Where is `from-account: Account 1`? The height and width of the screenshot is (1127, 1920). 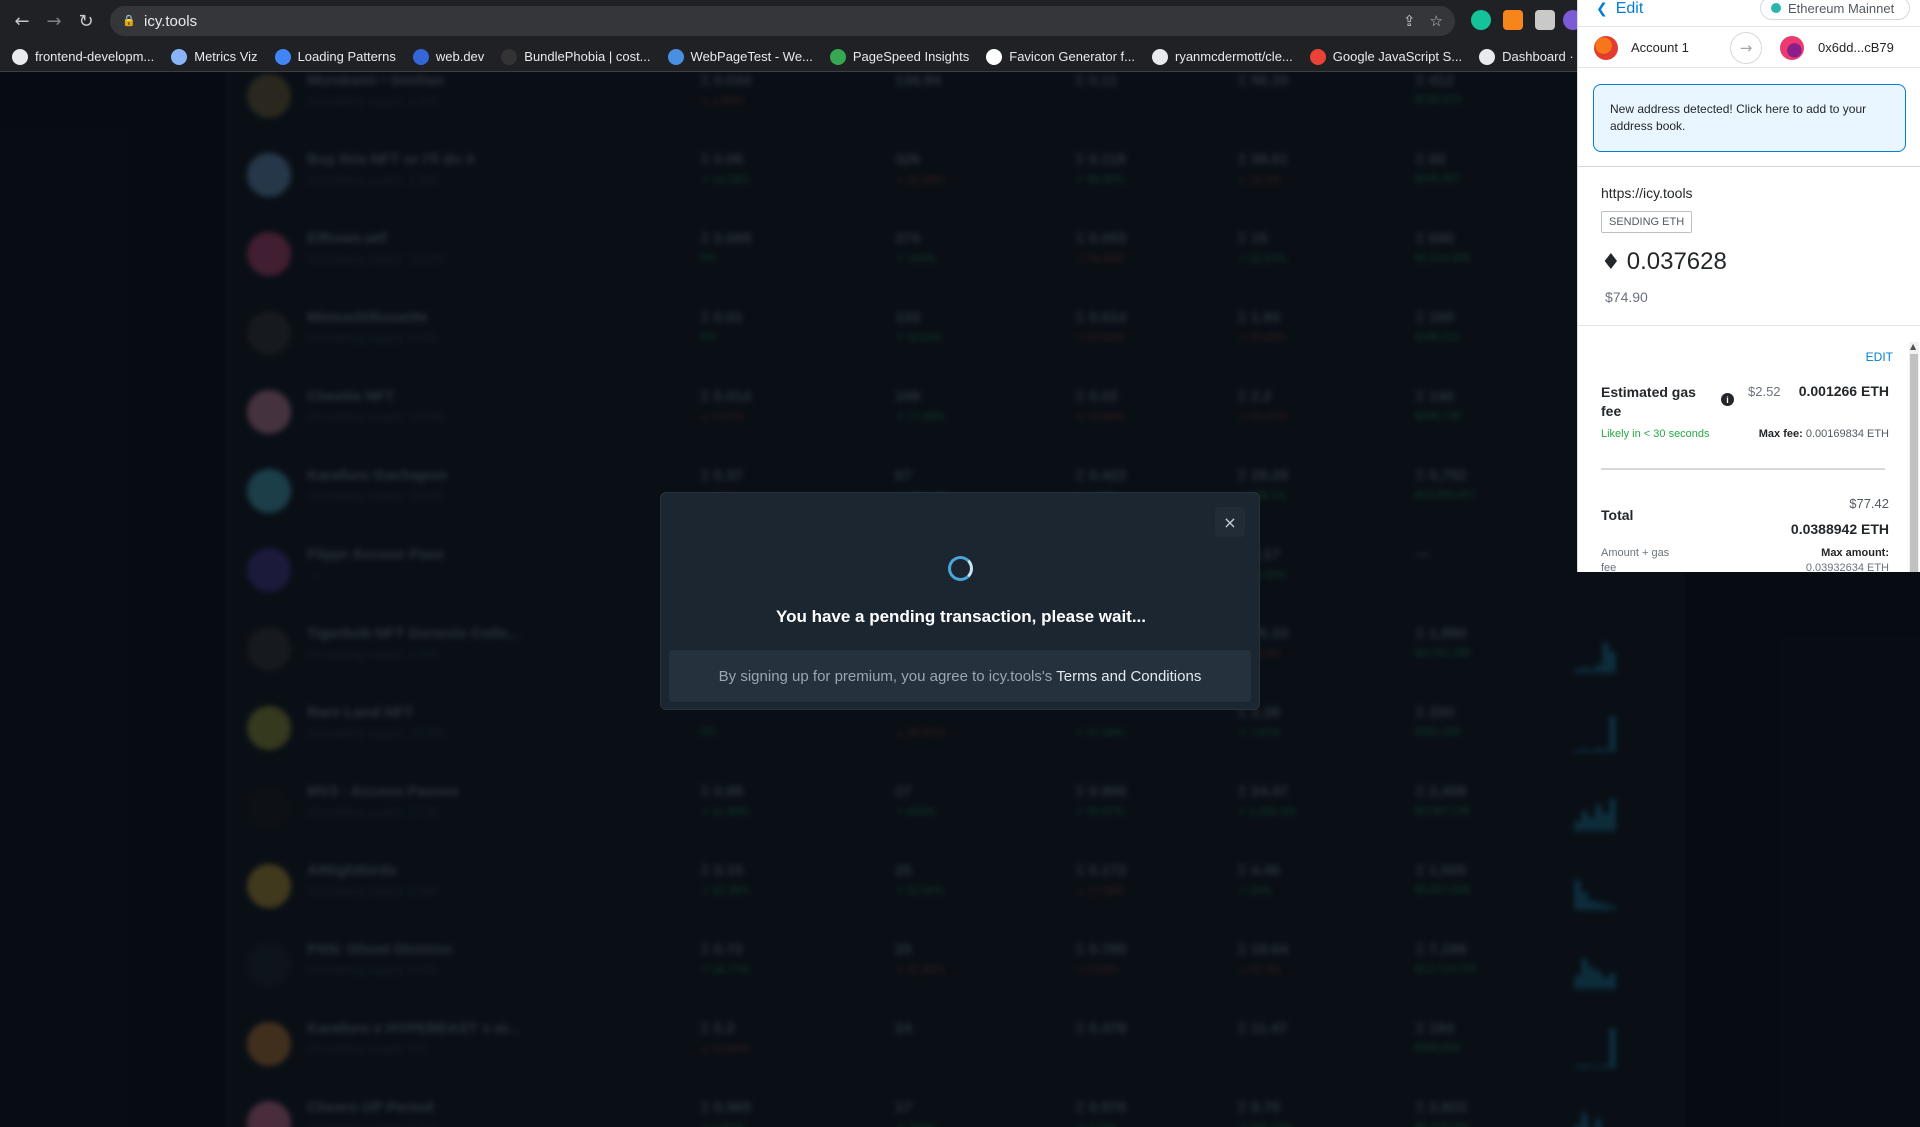
from-account: Account 1 is located at coordinates (1660, 47).